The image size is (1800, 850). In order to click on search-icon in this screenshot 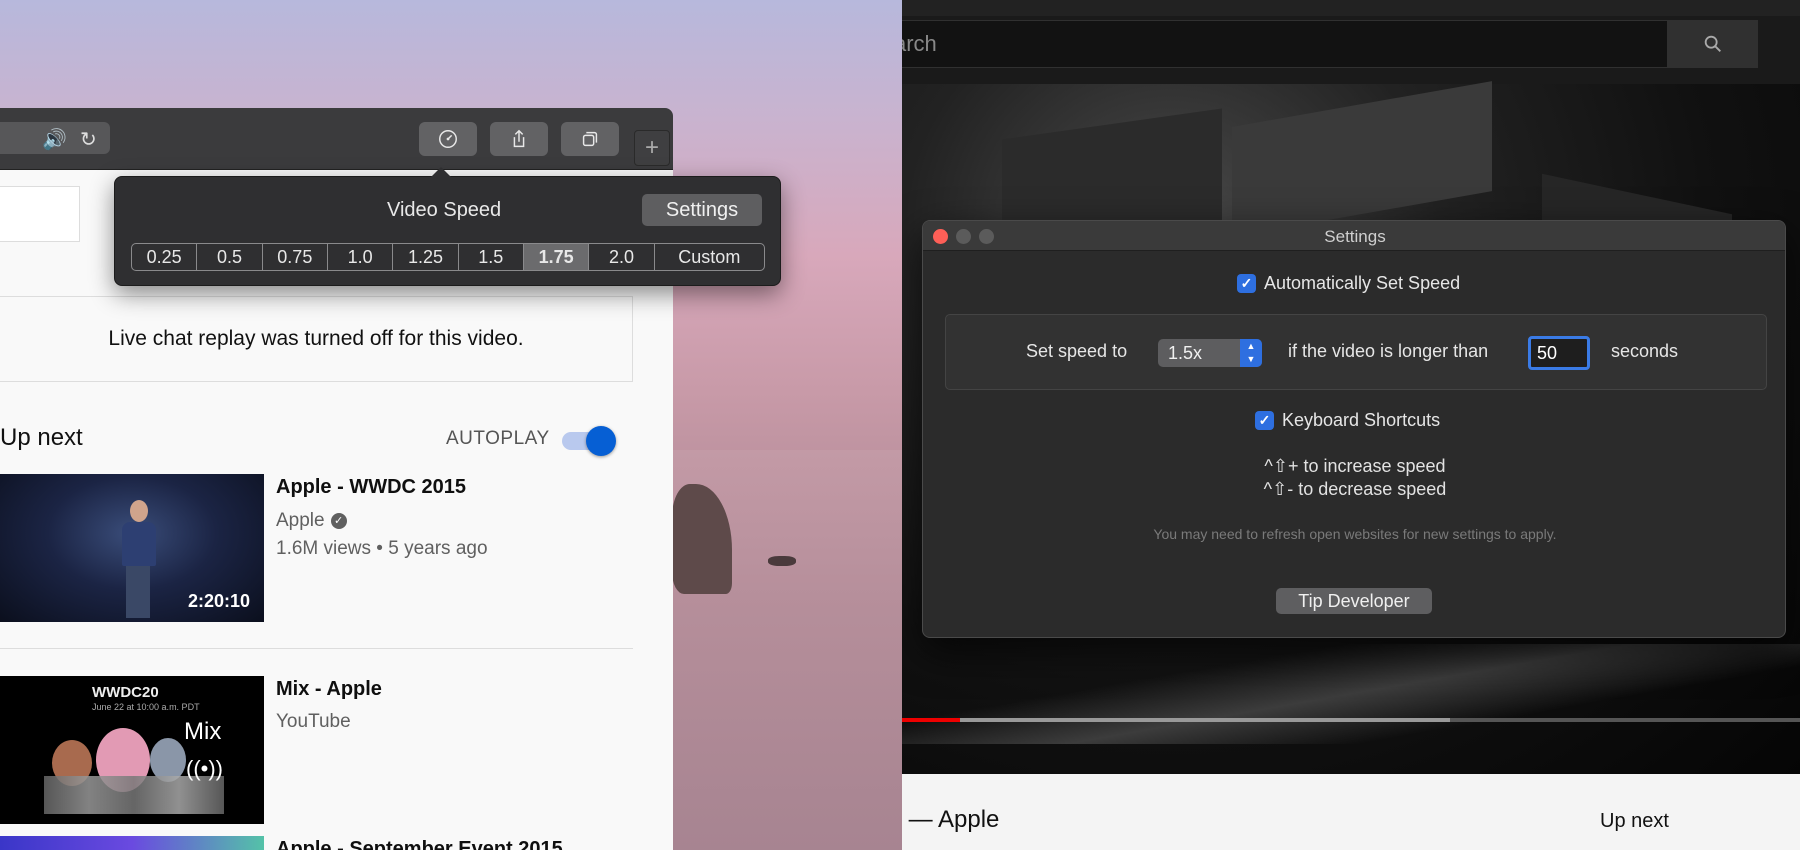, I will do `click(1712, 43)`.